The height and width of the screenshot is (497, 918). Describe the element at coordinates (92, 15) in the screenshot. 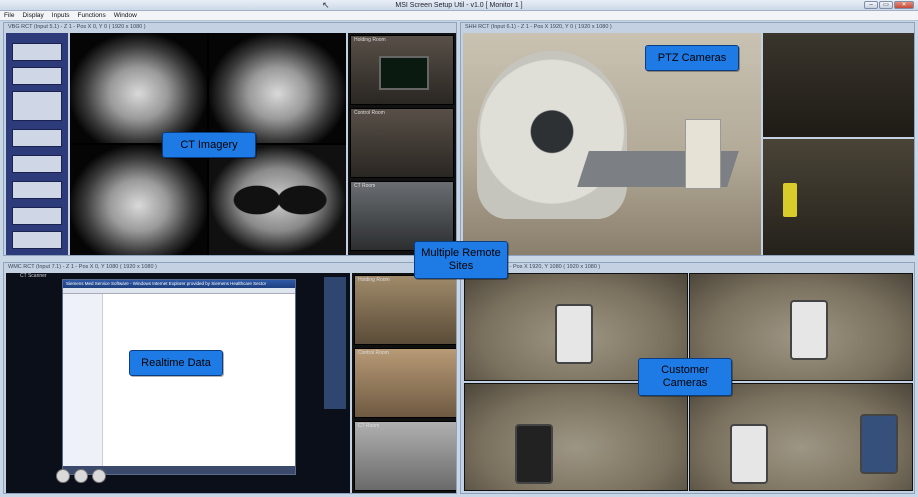

I see `menu-functions: Functions` at that location.